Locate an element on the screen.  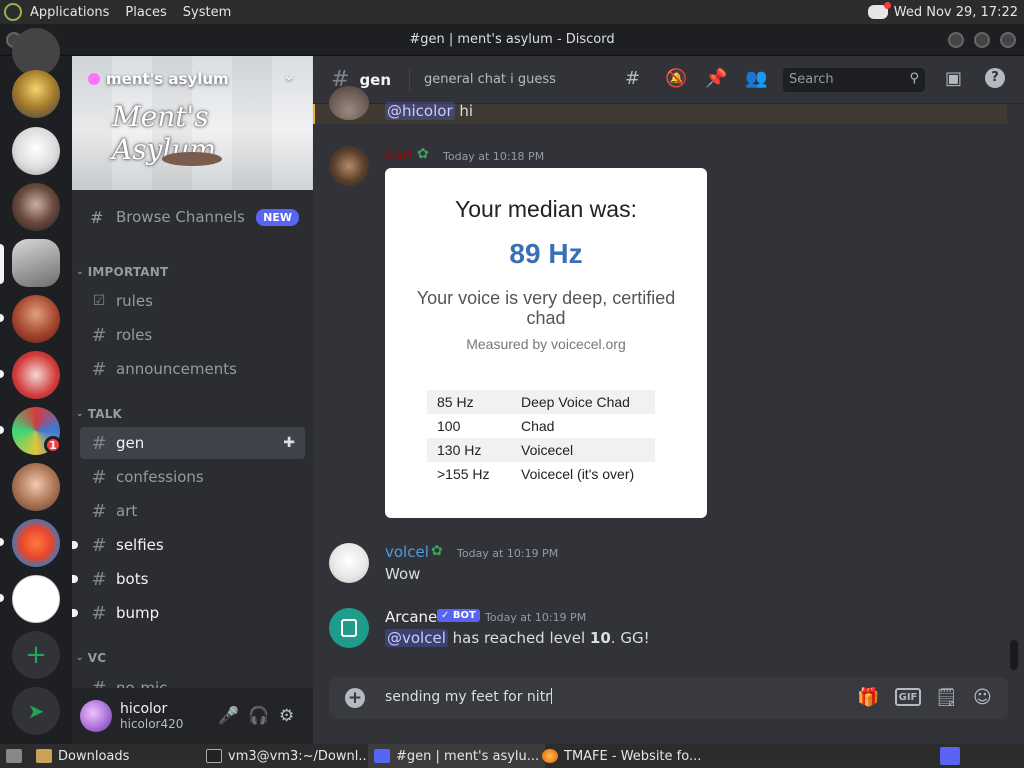
server-name-dropdown: ment's asylum is located at coordinates (158, 79).